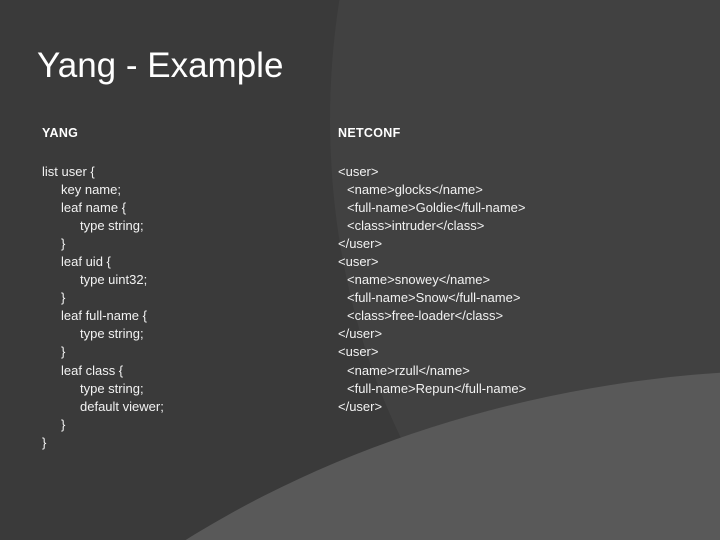  What do you see at coordinates (437, 388) in the screenshot?
I see `netconf-code-line: <full-name>Repun</full-name>` at bounding box center [437, 388].